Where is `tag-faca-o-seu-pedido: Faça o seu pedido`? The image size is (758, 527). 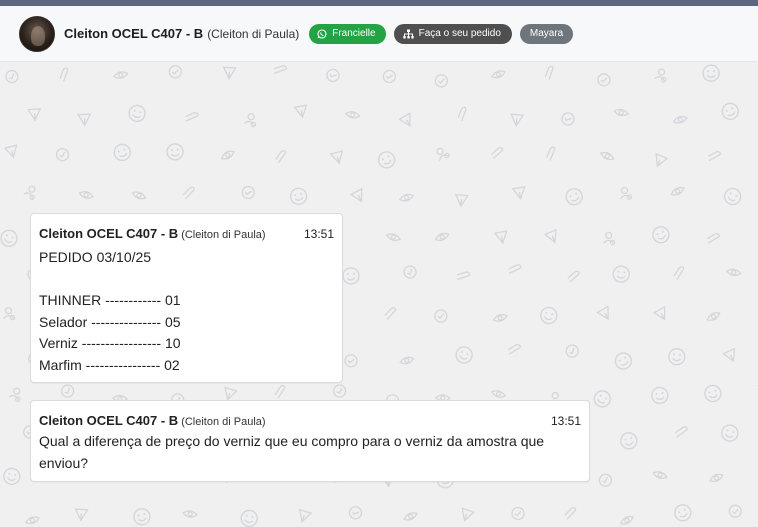 tag-faca-o-seu-pedido: Faça o seu pedido is located at coordinates (452, 33).